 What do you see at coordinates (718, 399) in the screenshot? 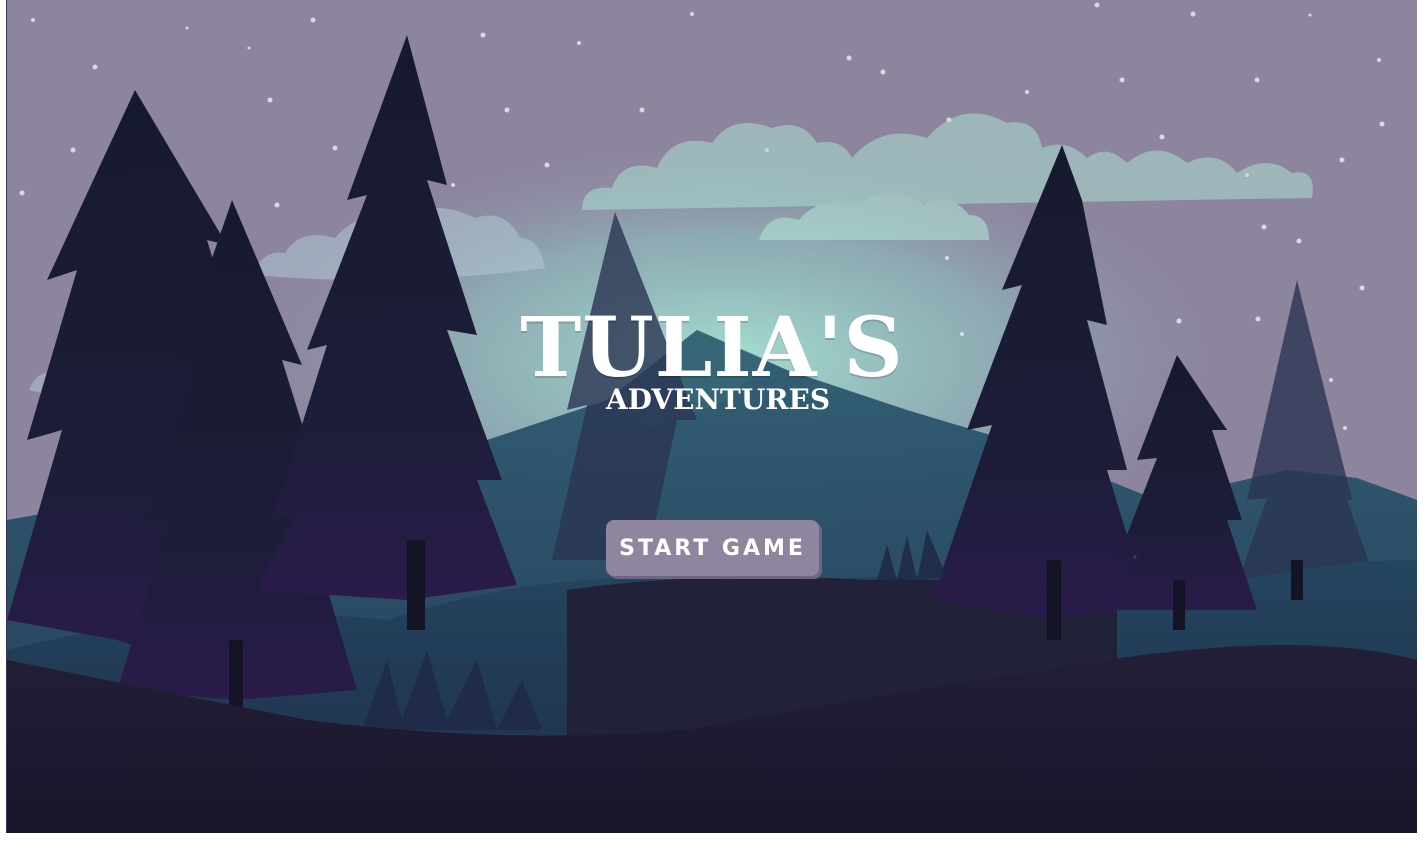
I see `game-subtitle: ADVENTURES` at bounding box center [718, 399].